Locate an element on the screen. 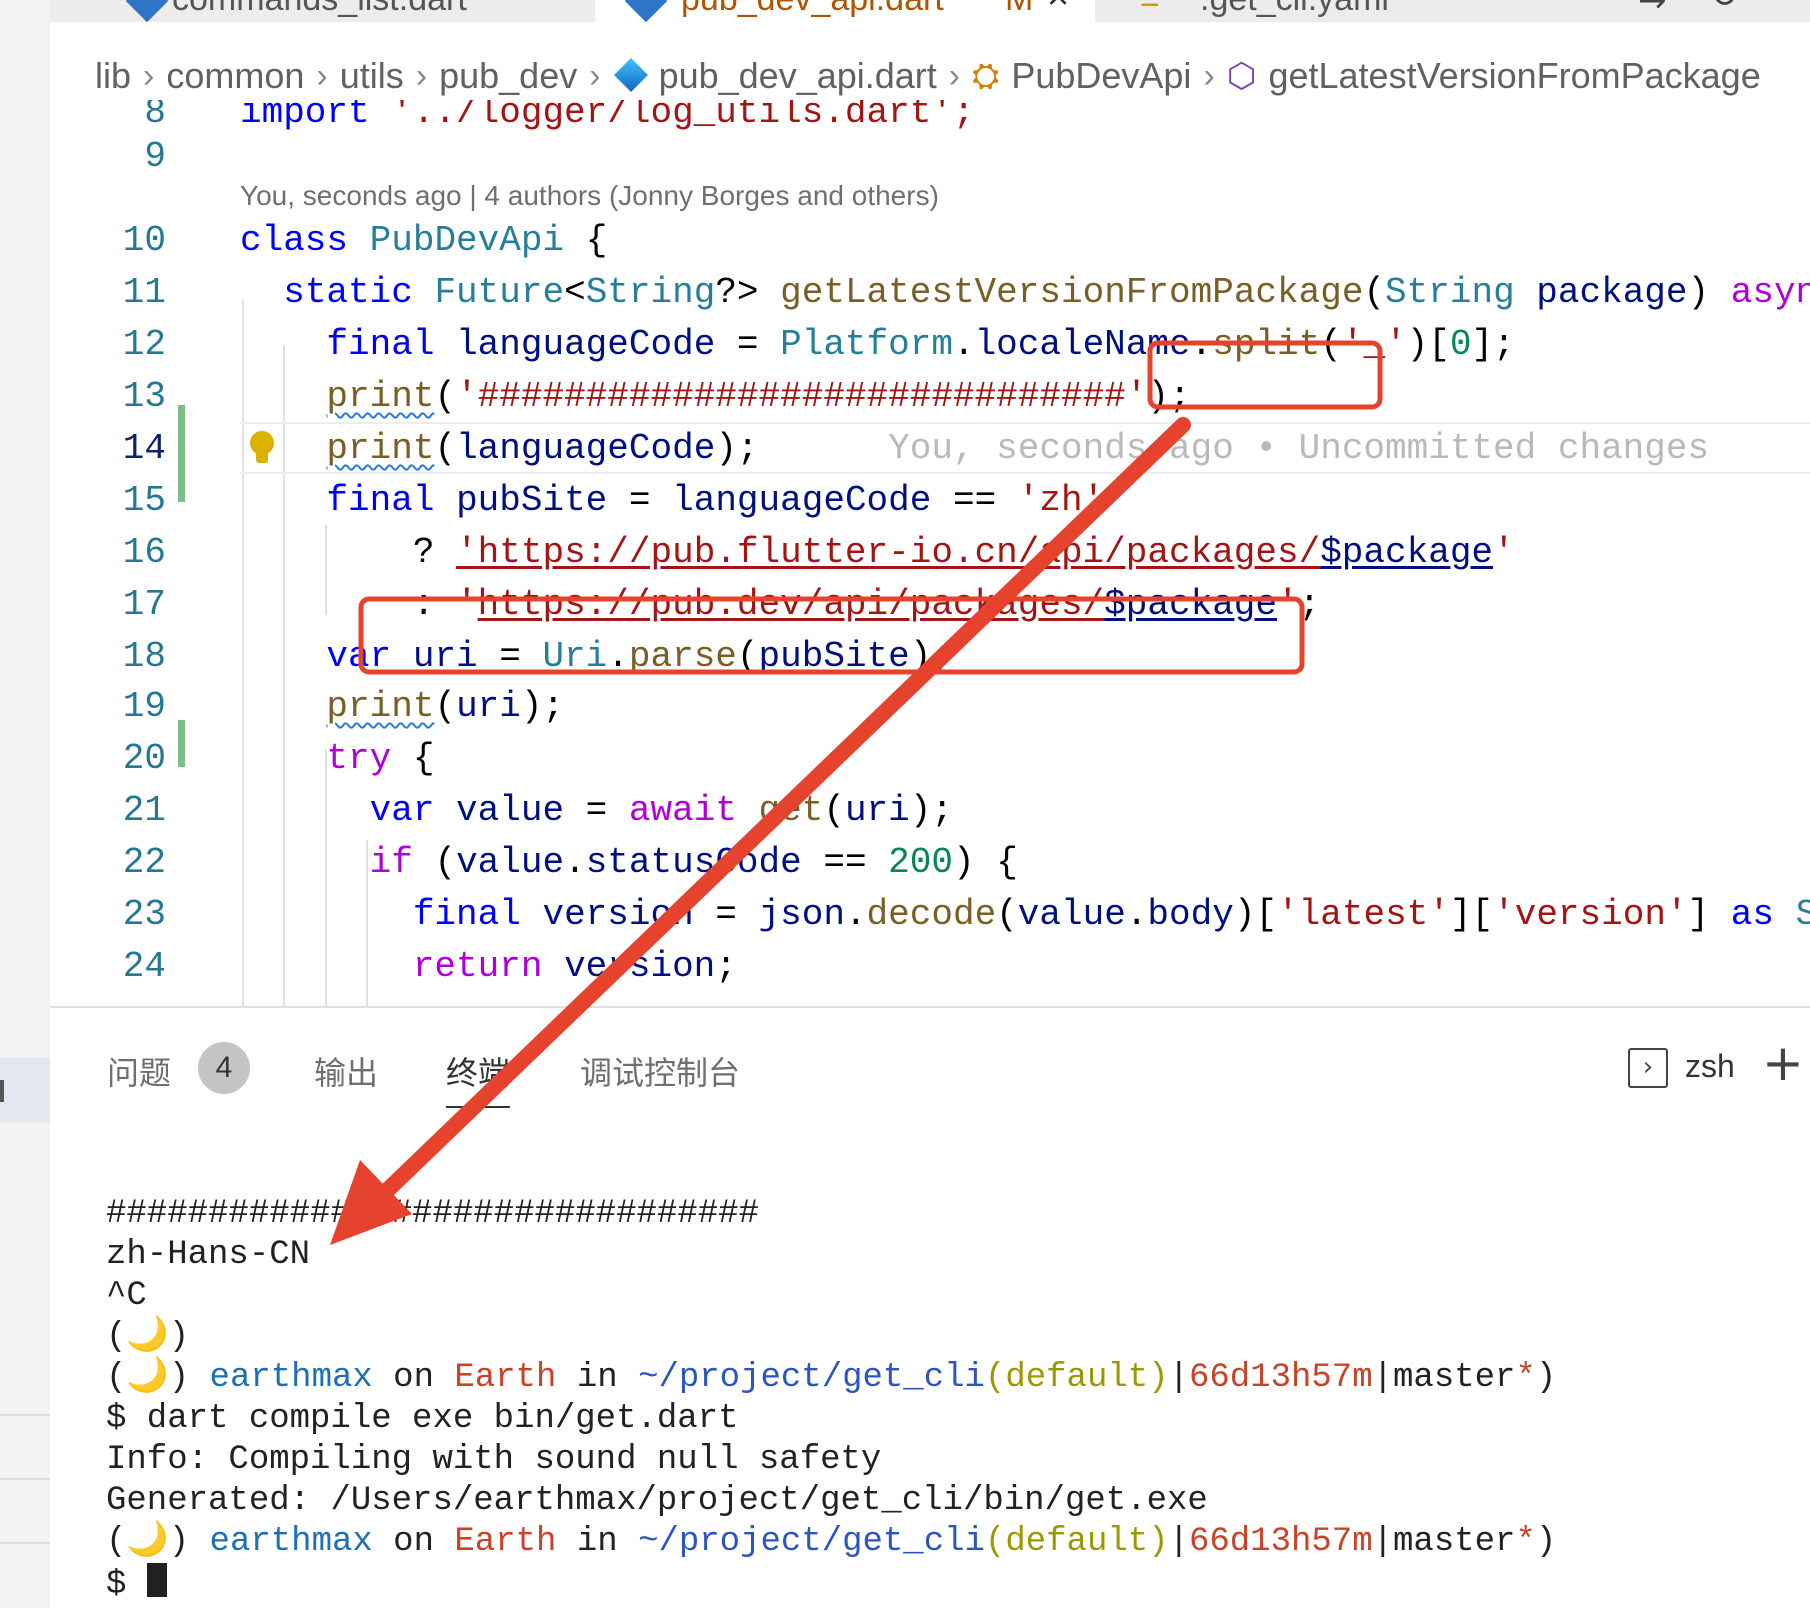  line-number: 19 is located at coordinates (144, 706).